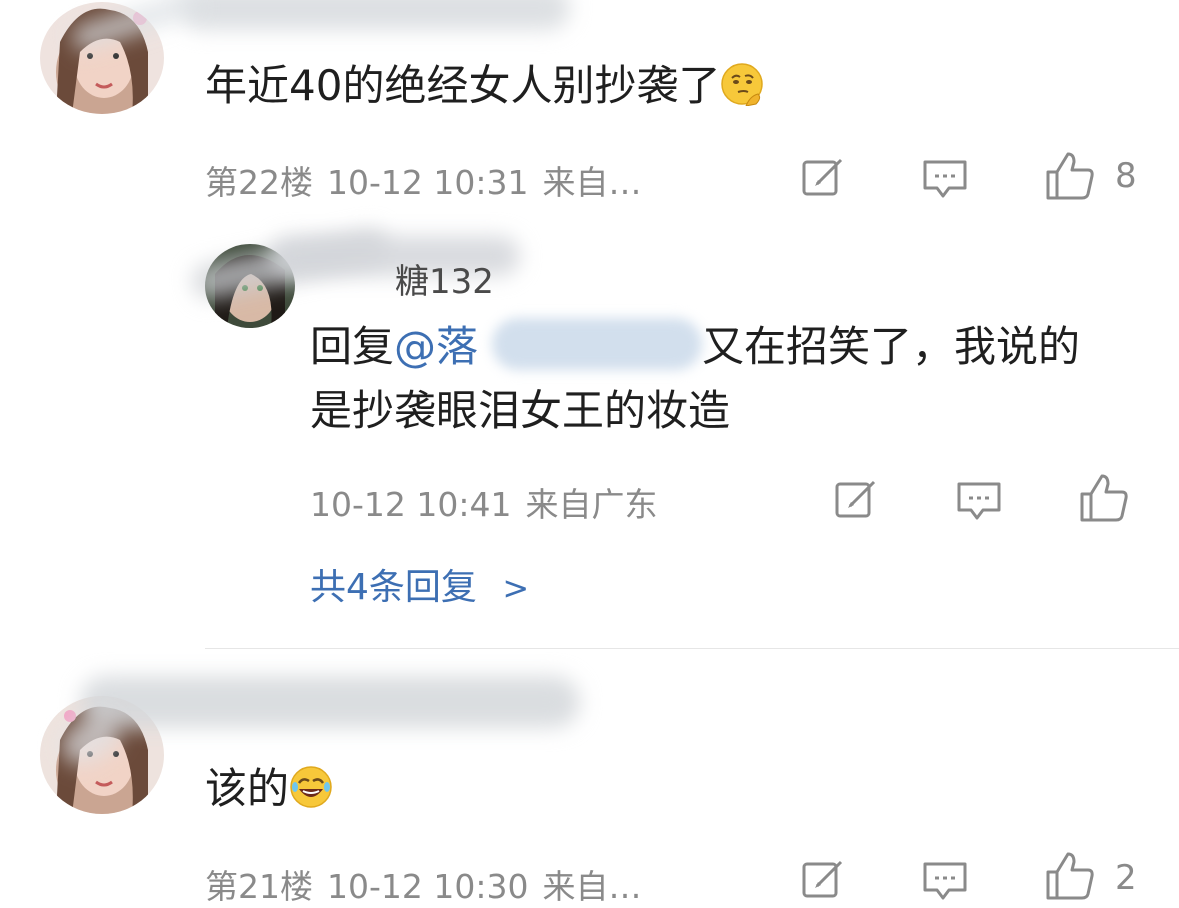  Describe the element at coordinates (591, 504) in the screenshot. I see `reply-source-location: 来自广东` at that location.